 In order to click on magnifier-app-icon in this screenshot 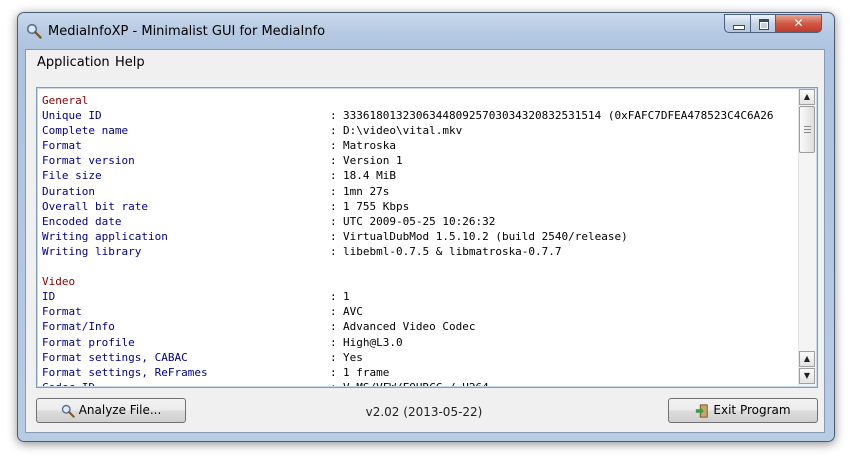, I will do `click(34, 31)`.